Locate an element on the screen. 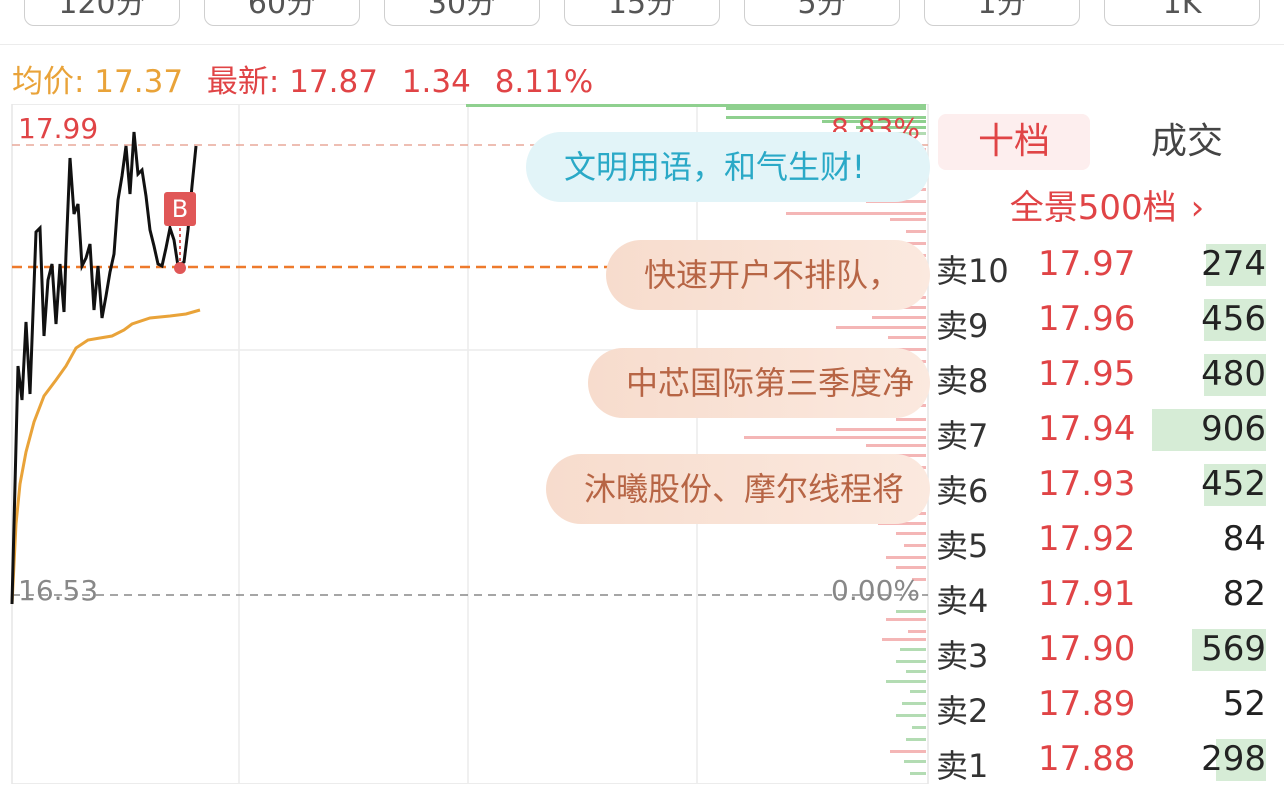  ask-level-label: 卖10 is located at coordinates (972, 271).